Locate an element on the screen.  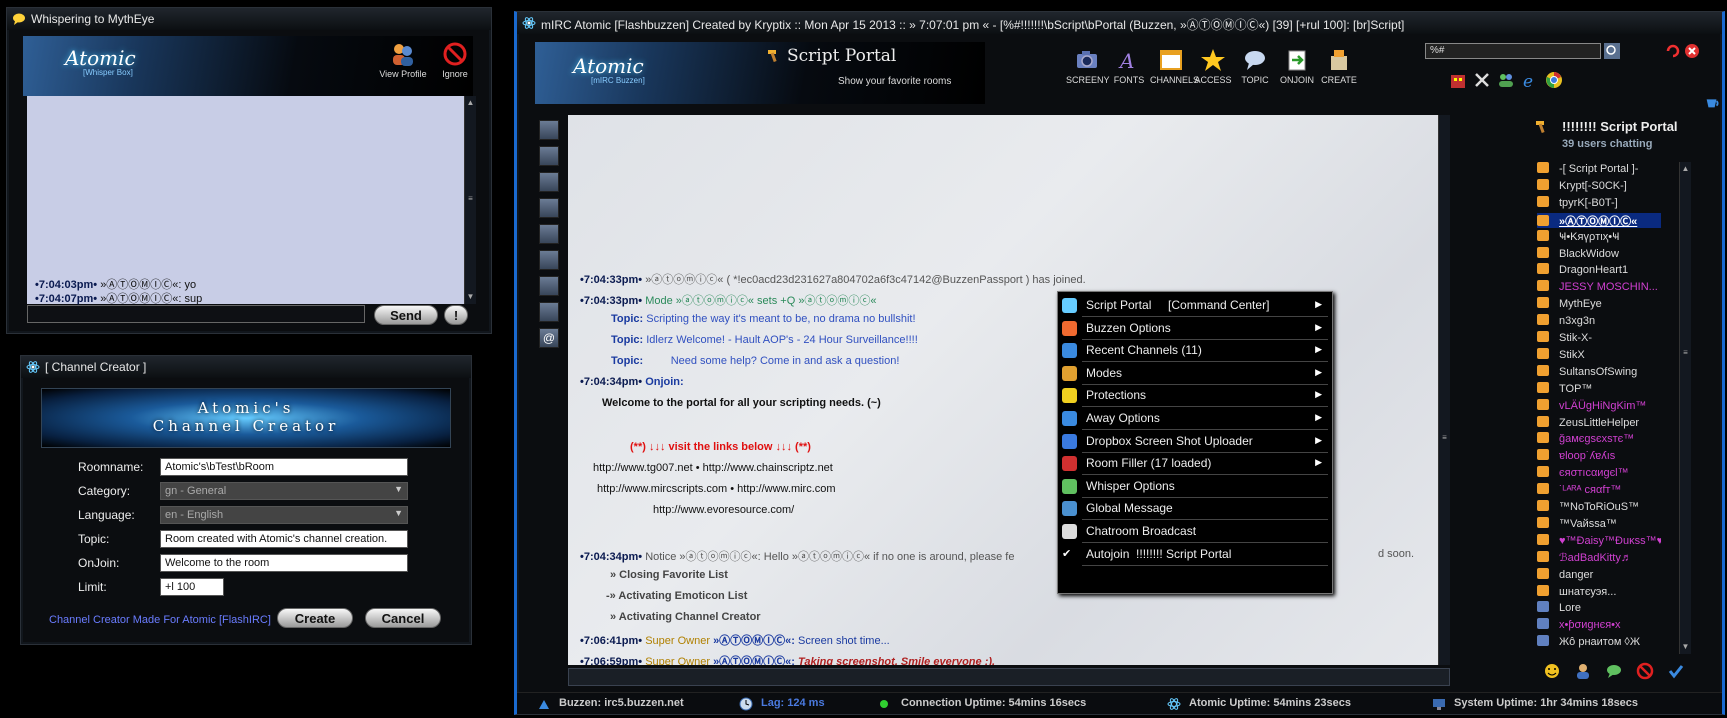
email-icon: @ is located at coordinates (549, 338).